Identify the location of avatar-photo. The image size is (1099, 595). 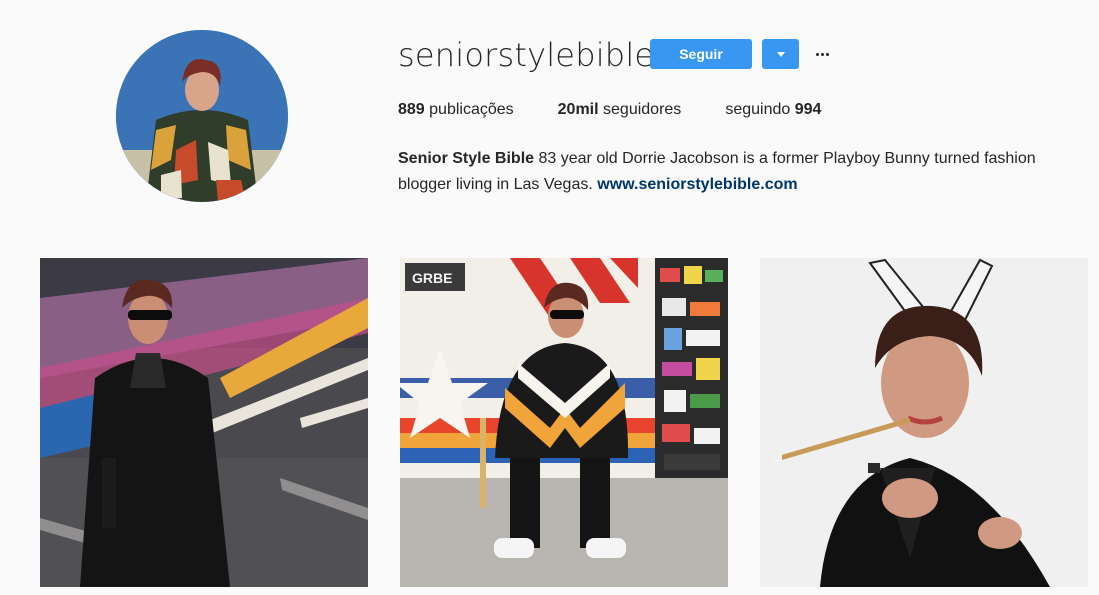
(202, 116).